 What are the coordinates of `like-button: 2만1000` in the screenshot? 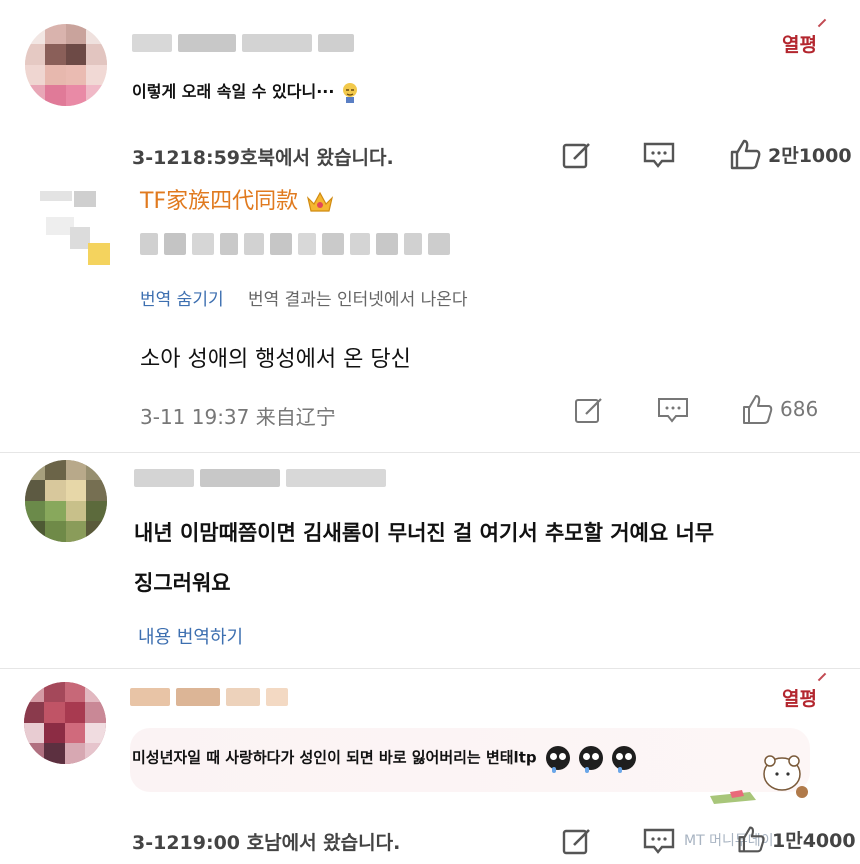 It's located at (790, 154).